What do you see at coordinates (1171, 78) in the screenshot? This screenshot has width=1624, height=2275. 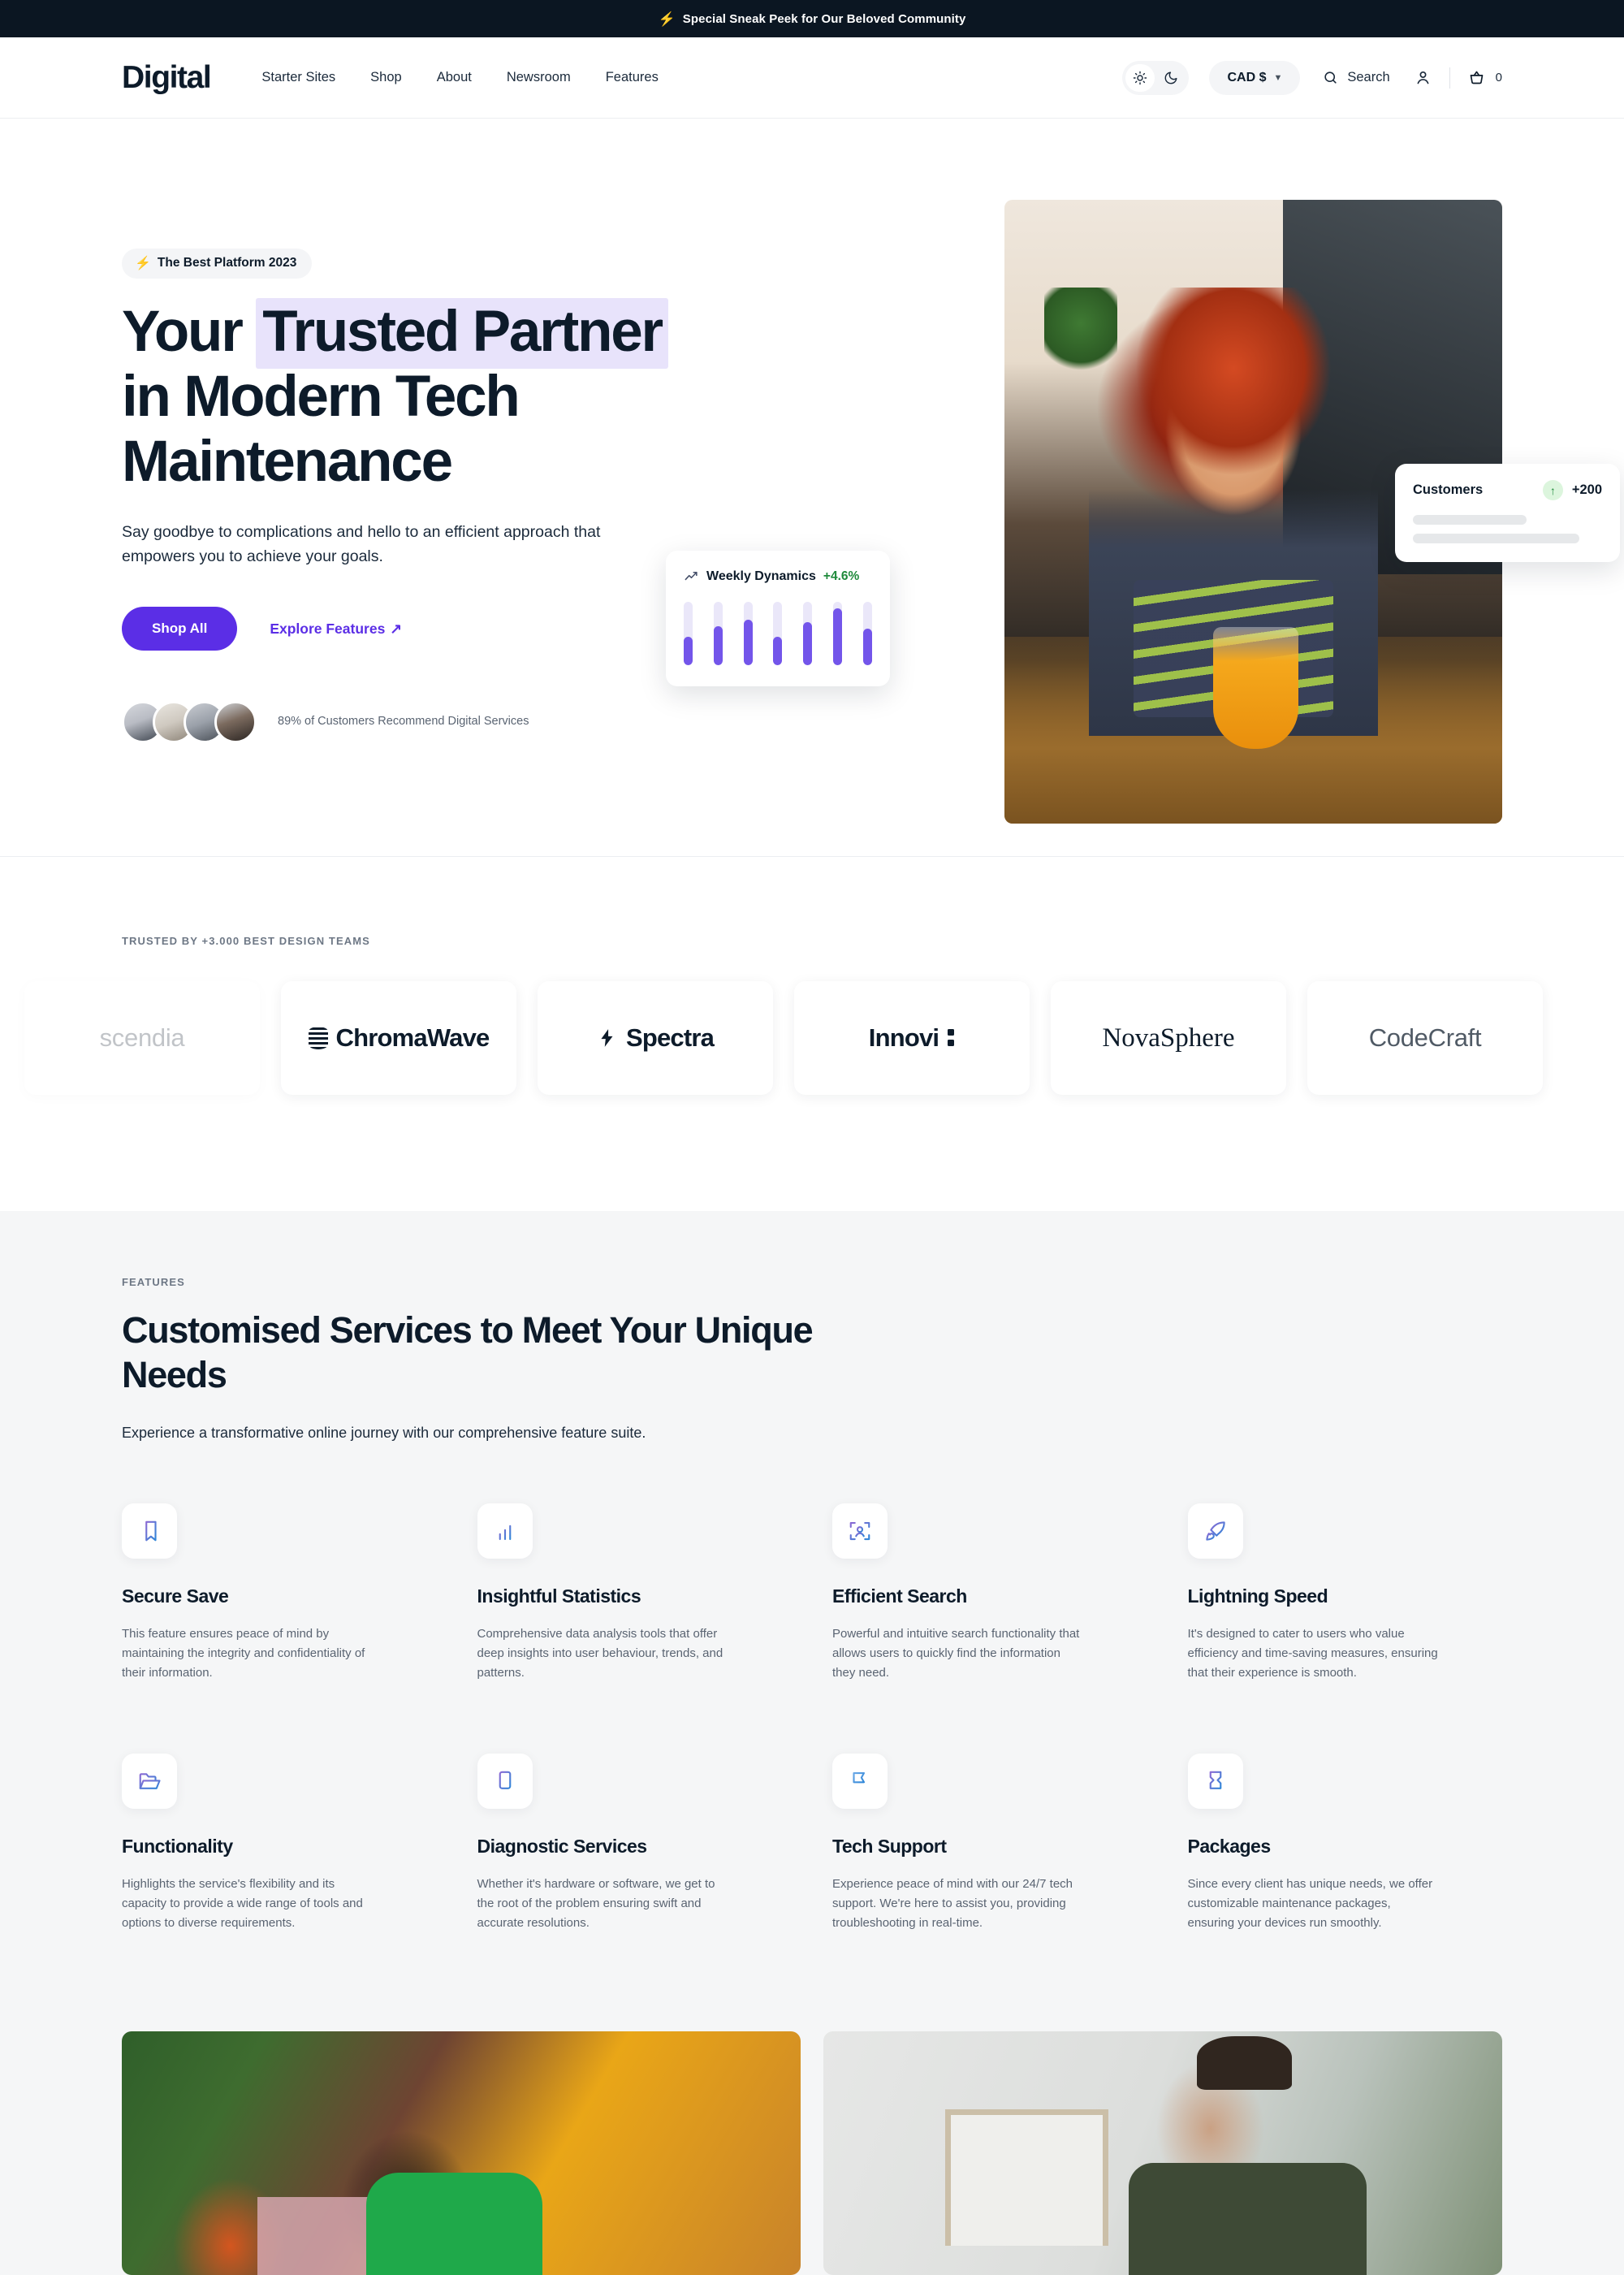 I see `moon-icon` at bounding box center [1171, 78].